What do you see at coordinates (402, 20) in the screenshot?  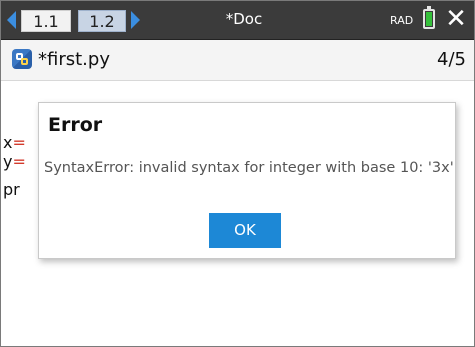 I see `angle-mode-indicator: RAD` at bounding box center [402, 20].